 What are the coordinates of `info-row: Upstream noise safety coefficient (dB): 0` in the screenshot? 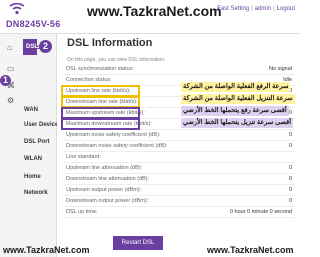 It's located at (179, 135).